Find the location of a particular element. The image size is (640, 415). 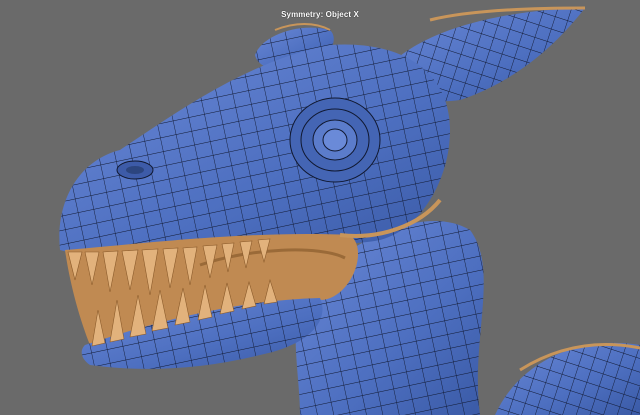

body-mesh is located at coordinates (567, 378).